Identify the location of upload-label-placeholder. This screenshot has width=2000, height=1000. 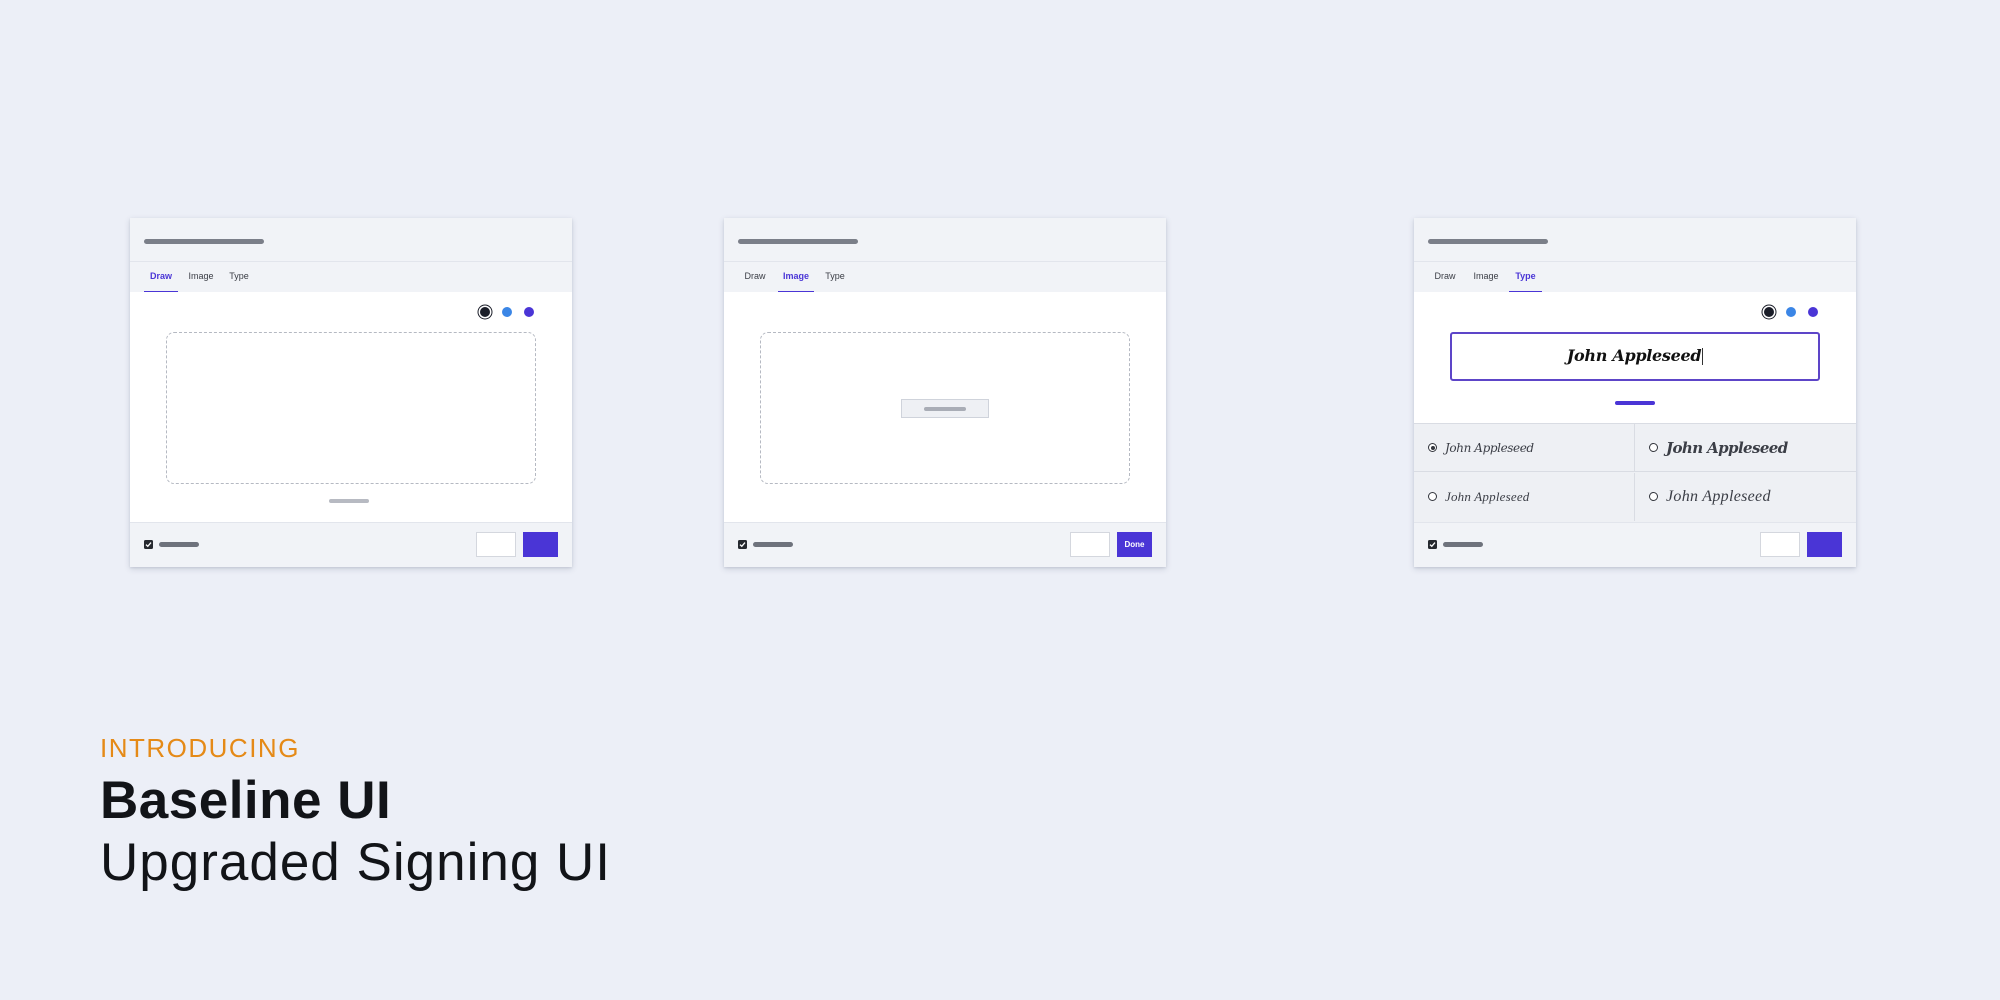
(945, 409).